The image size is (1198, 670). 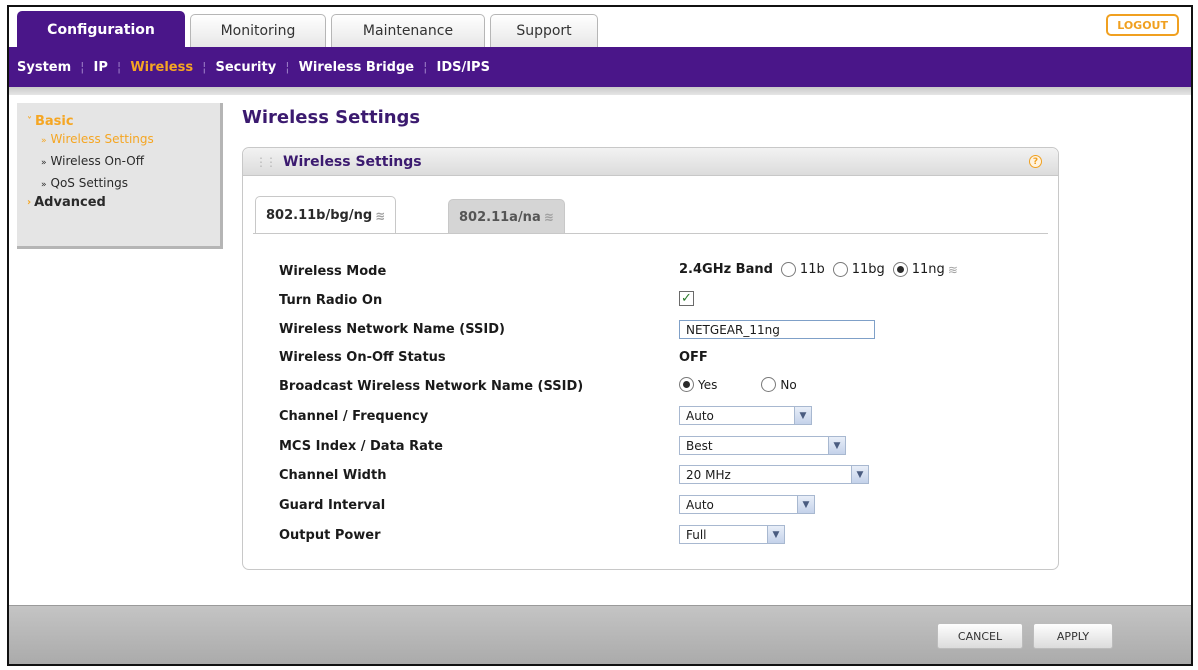 I want to click on wireless-mode-options: 2.4GHz Band 11b 11bg 11ng ≋, so click(x=818, y=269).